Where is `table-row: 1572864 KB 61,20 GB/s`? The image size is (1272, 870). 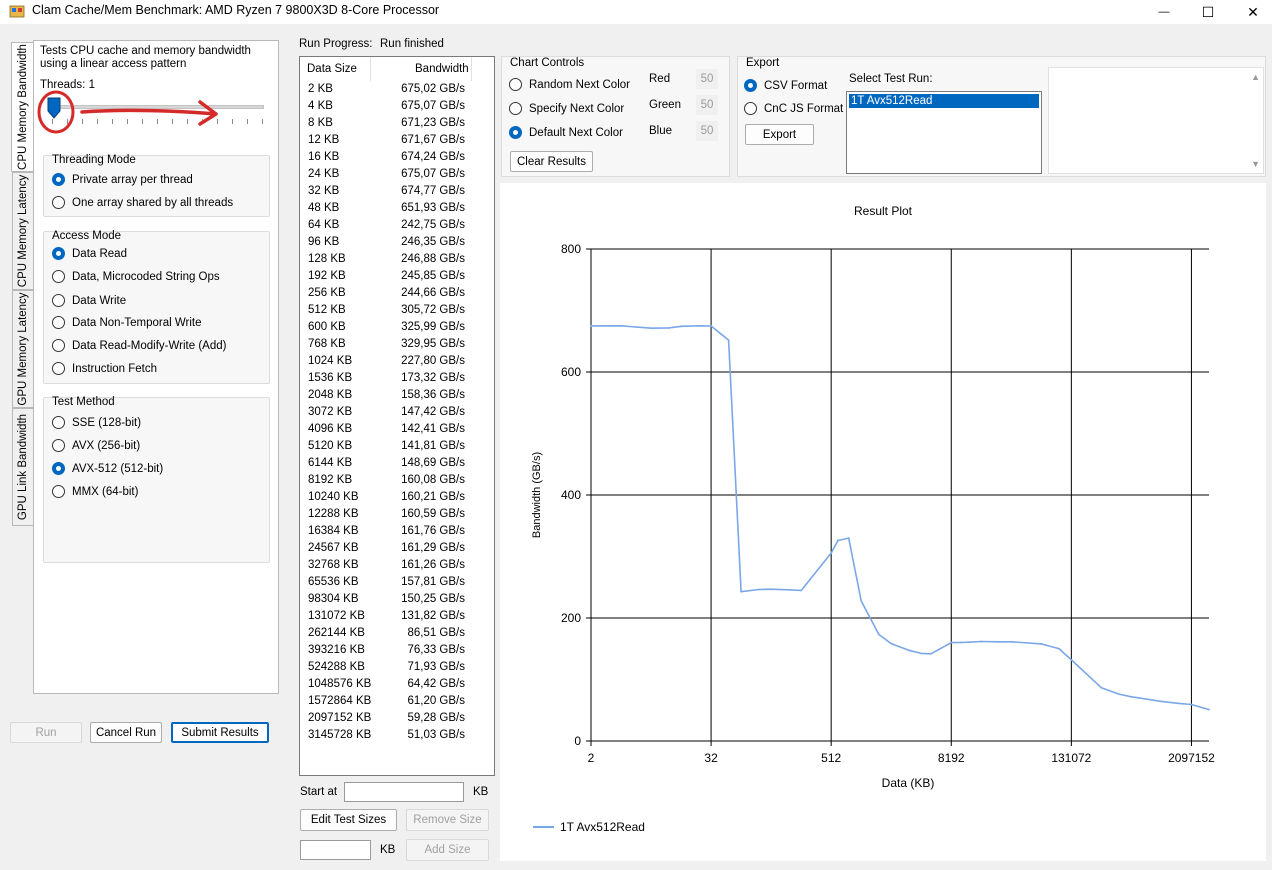
table-row: 1572864 KB 61,20 GB/s is located at coordinates (395, 702).